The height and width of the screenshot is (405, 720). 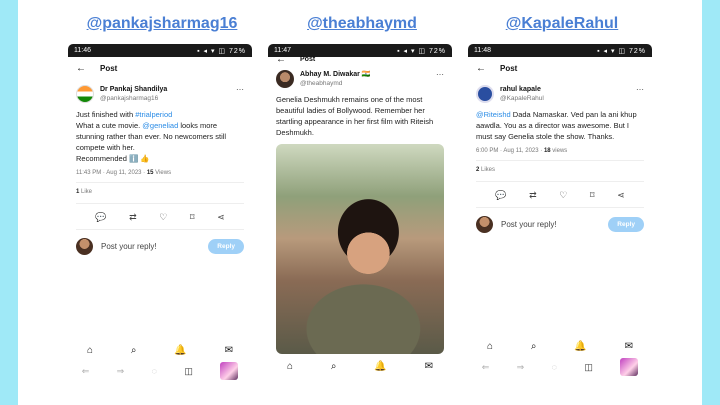 What do you see at coordinates (559, 151) in the screenshot?
I see `views-label: views` at bounding box center [559, 151].